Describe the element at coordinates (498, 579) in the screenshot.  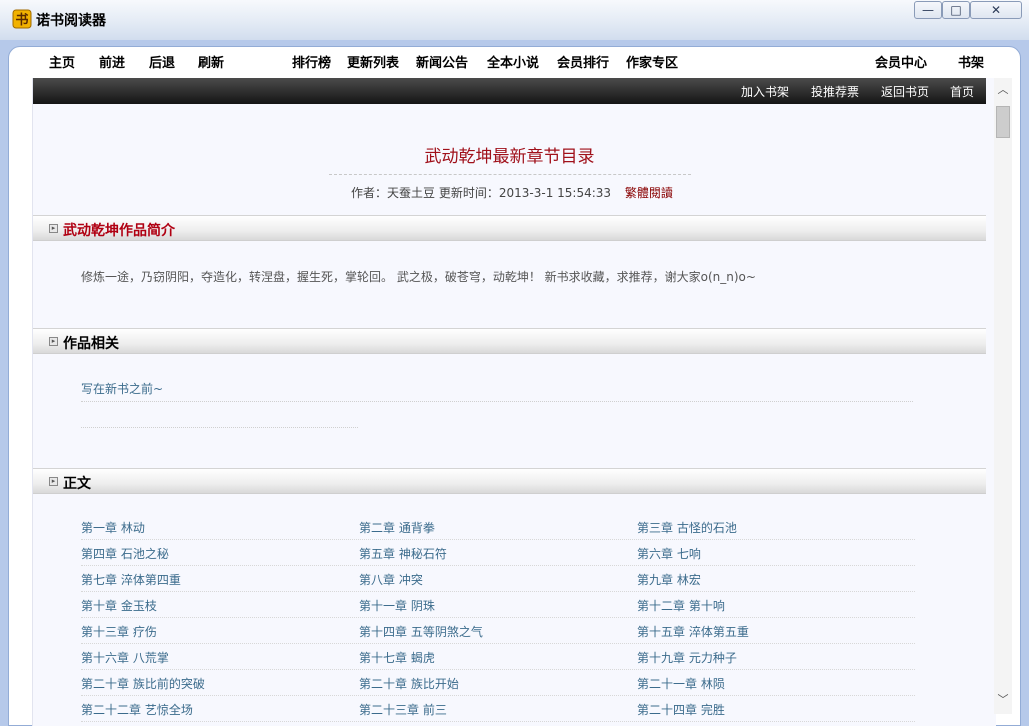
I see `chapter-row: 第七章 淬体第四重 第八章 冲突 第九章 林宏` at that location.